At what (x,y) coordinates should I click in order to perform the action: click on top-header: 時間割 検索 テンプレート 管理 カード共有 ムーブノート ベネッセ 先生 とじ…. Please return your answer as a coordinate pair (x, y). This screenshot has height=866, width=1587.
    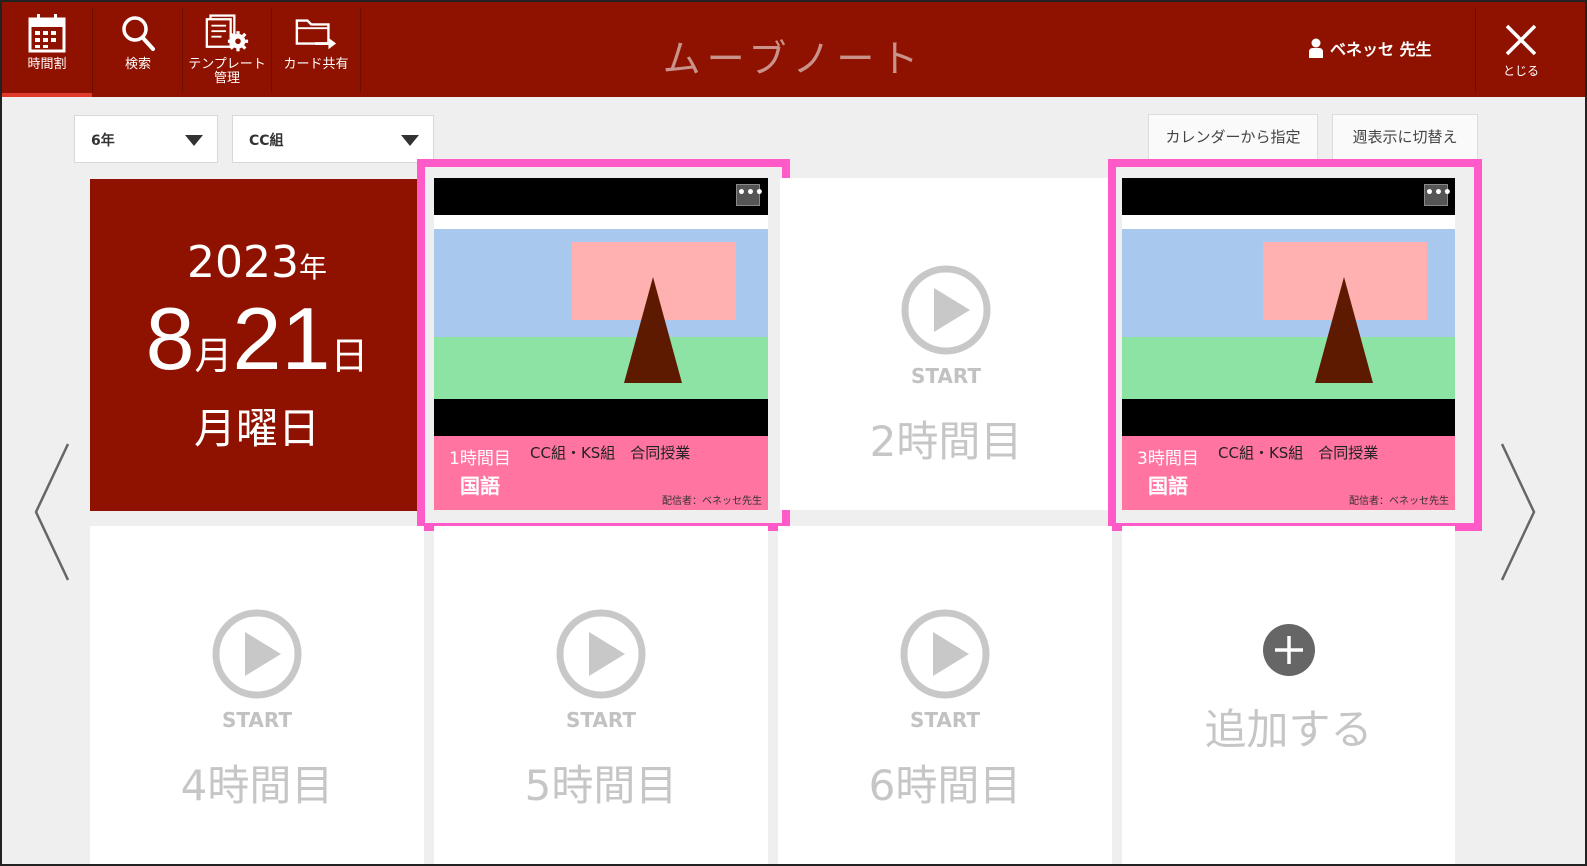
    Looking at the image, I should click on (793, 49).